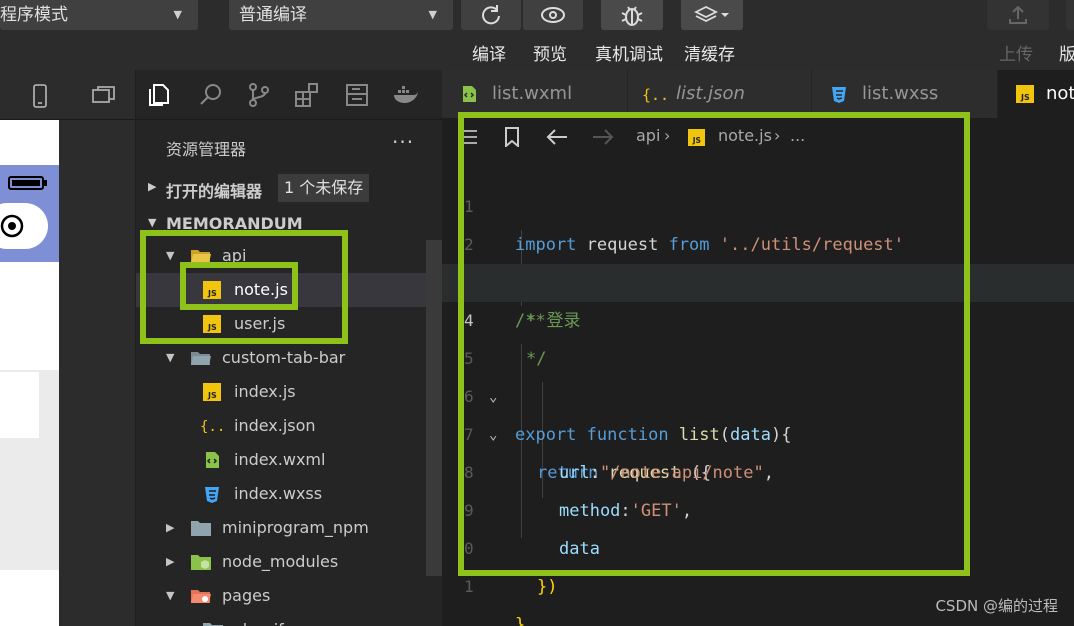 The image size is (1074, 626). What do you see at coordinates (263, 619) in the screenshot?
I see `tree-item-label: classify` at bounding box center [263, 619].